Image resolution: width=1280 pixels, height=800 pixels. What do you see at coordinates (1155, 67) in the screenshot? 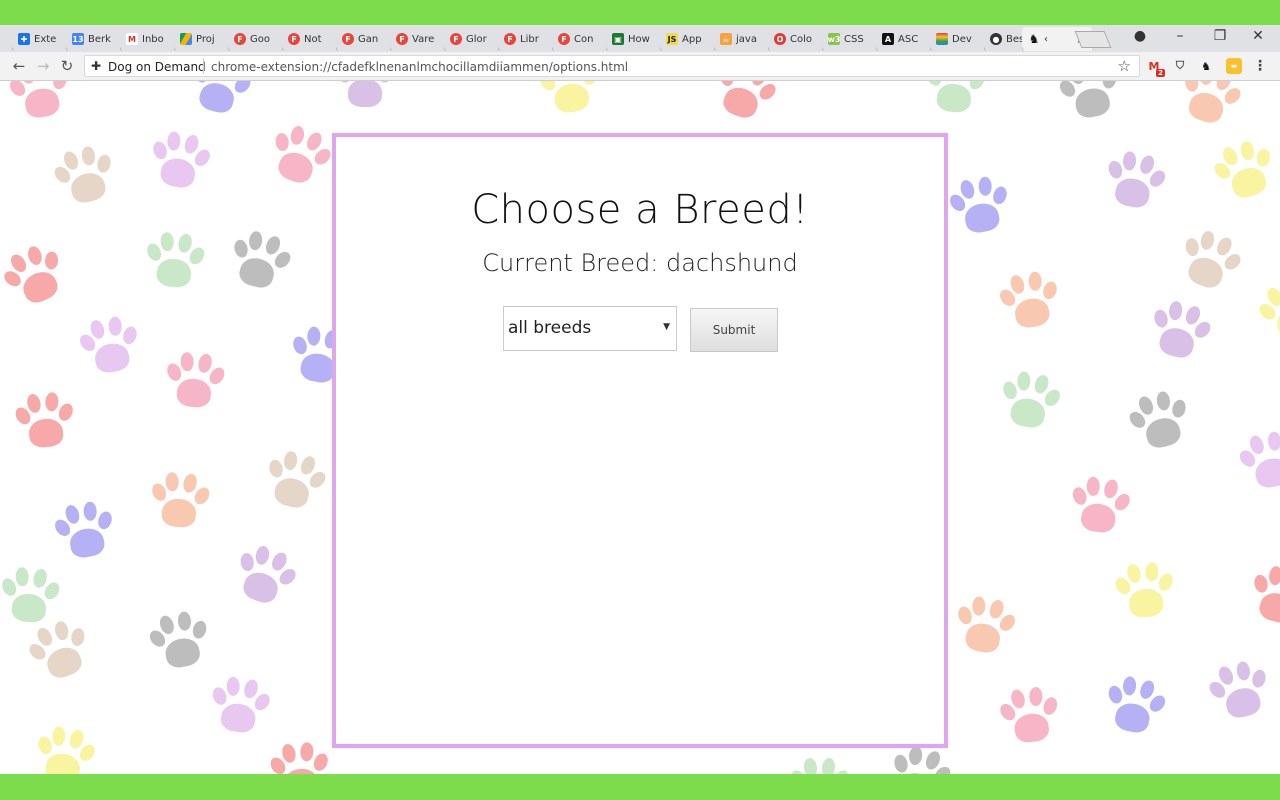
I see `gmail-extension-icon: M2` at bounding box center [1155, 67].